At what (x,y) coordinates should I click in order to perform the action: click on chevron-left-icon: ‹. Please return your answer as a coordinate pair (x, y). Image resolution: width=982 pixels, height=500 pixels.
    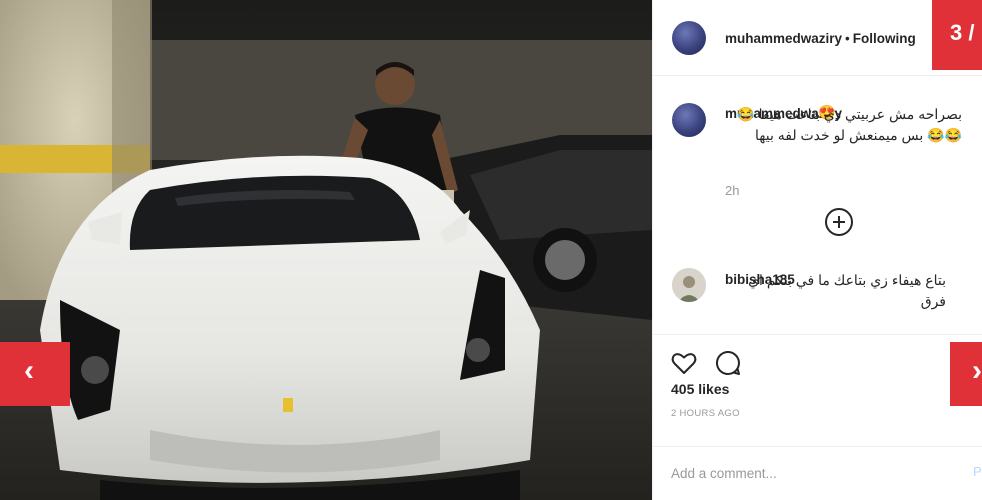
    Looking at the image, I should click on (29, 370).